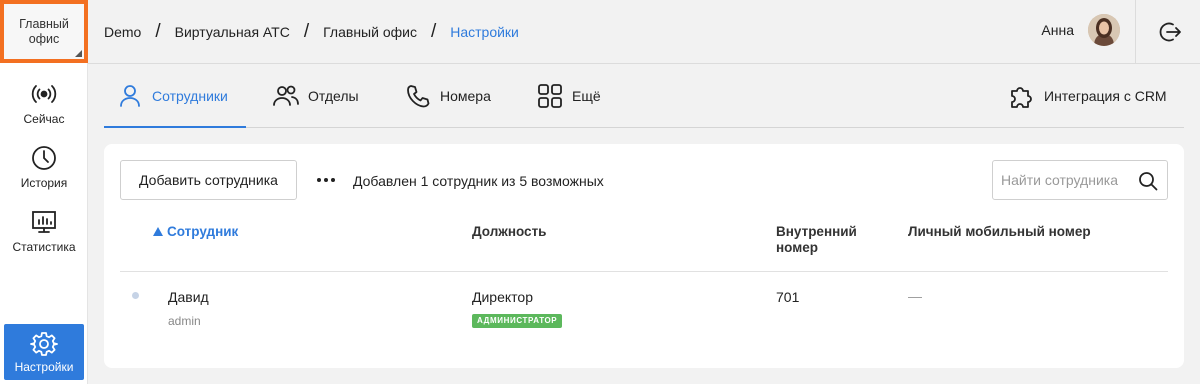 The width and height of the screenshot is (1200, 384). What do you see at coordinates (44, 119) in the screenshot?
I see `sidebar-item-label: Сейчас` at bounding box center [44, 119].